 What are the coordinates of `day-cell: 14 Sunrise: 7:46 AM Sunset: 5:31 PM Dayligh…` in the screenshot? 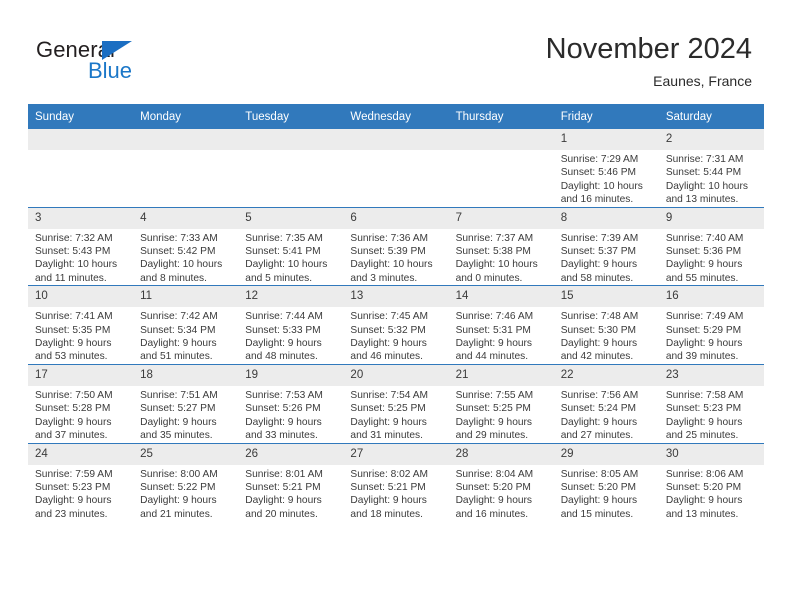 It's located at (501, 325).